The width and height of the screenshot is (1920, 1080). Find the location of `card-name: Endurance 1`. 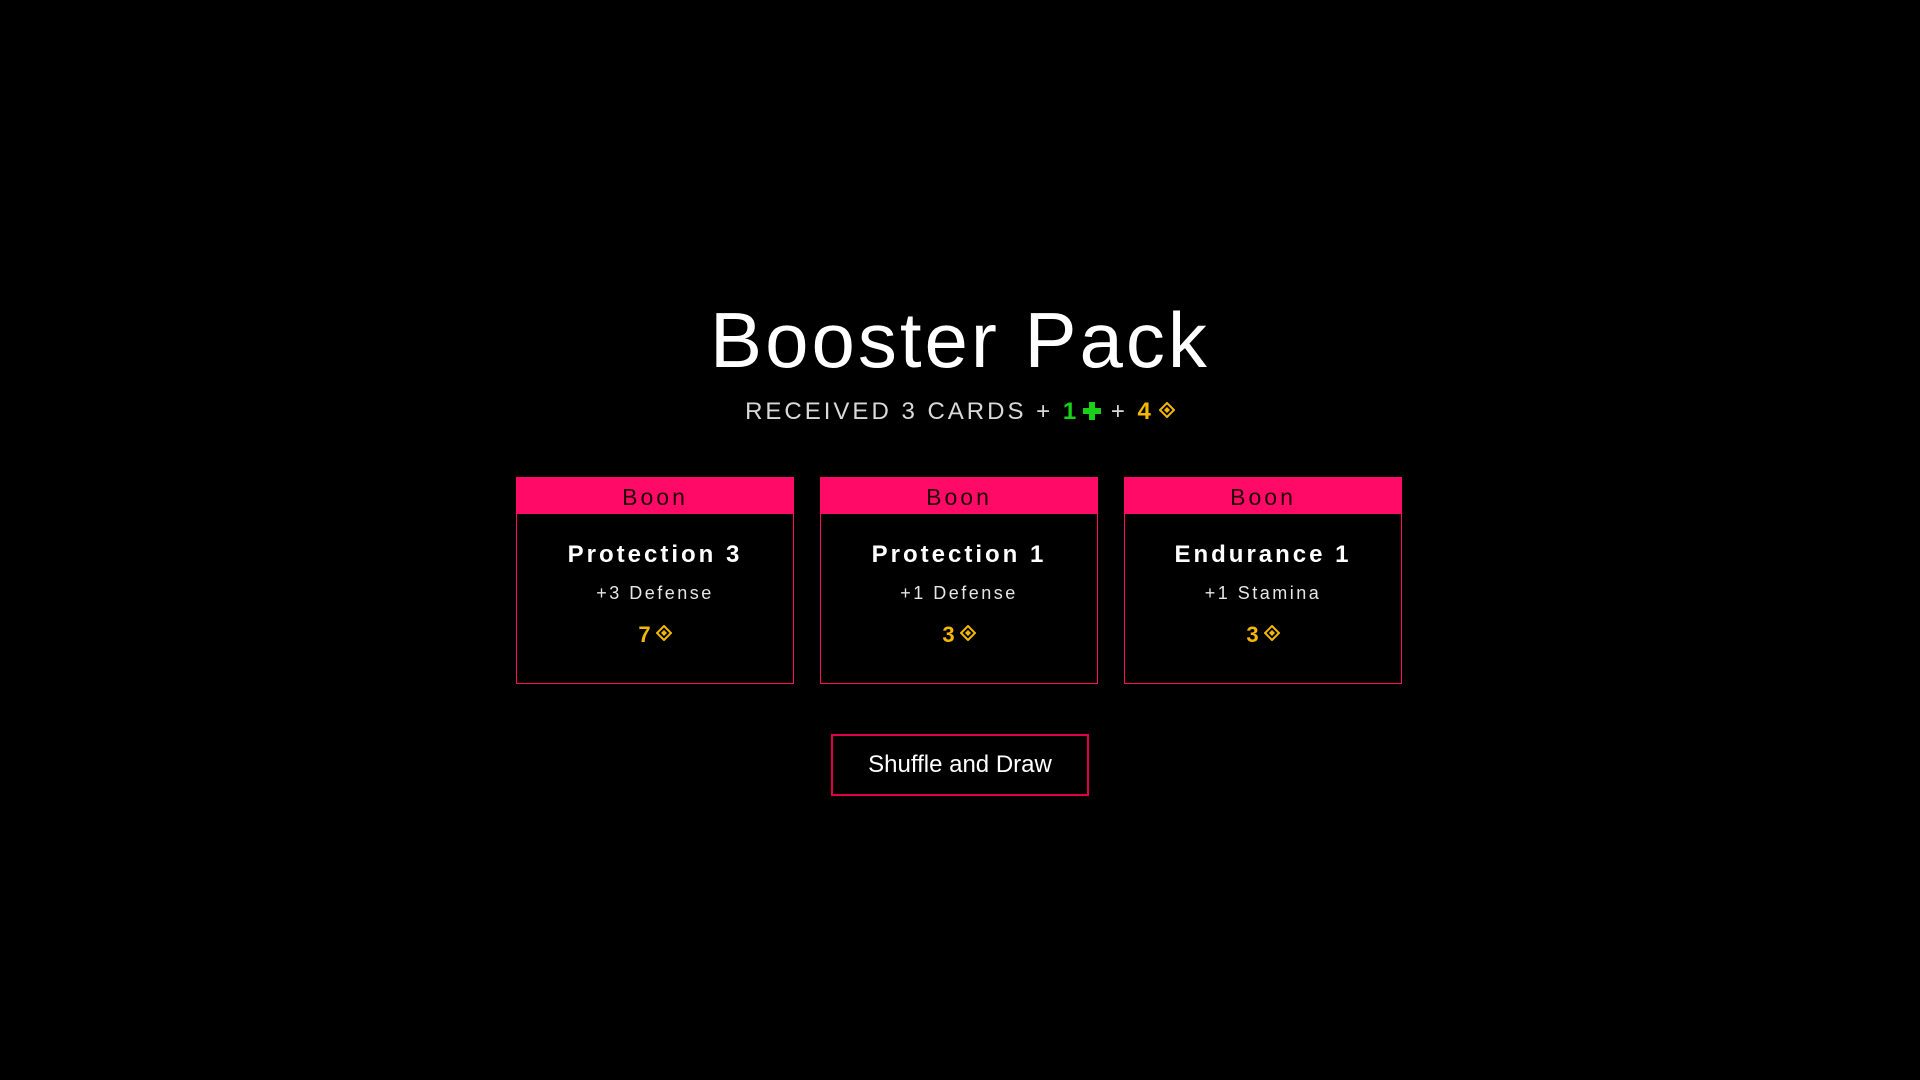

card-name: Endurance 1 is located at coordinates (1263, 554).